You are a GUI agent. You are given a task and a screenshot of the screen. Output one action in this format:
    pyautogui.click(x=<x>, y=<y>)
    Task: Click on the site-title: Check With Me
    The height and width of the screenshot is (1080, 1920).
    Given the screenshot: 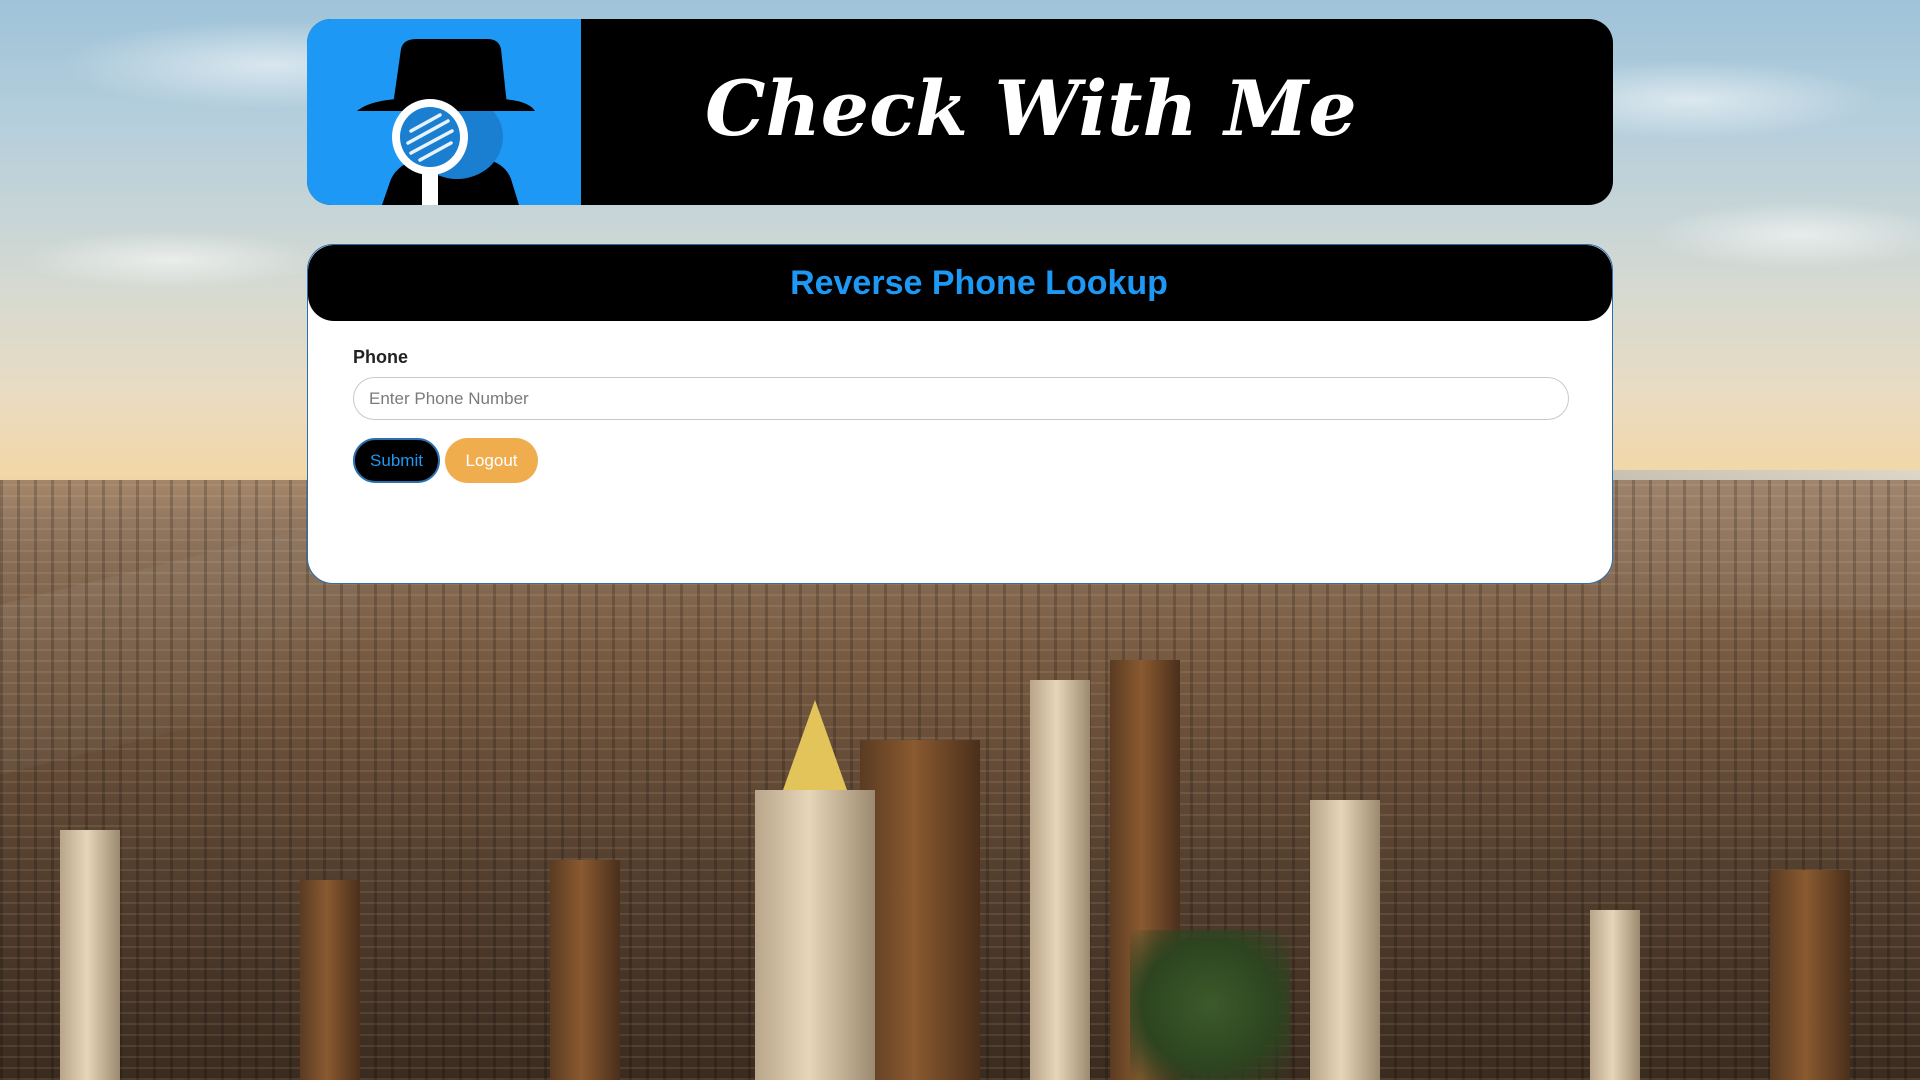 What is the action you would take?
    pyautogui.click(x=1031, y=108)
    